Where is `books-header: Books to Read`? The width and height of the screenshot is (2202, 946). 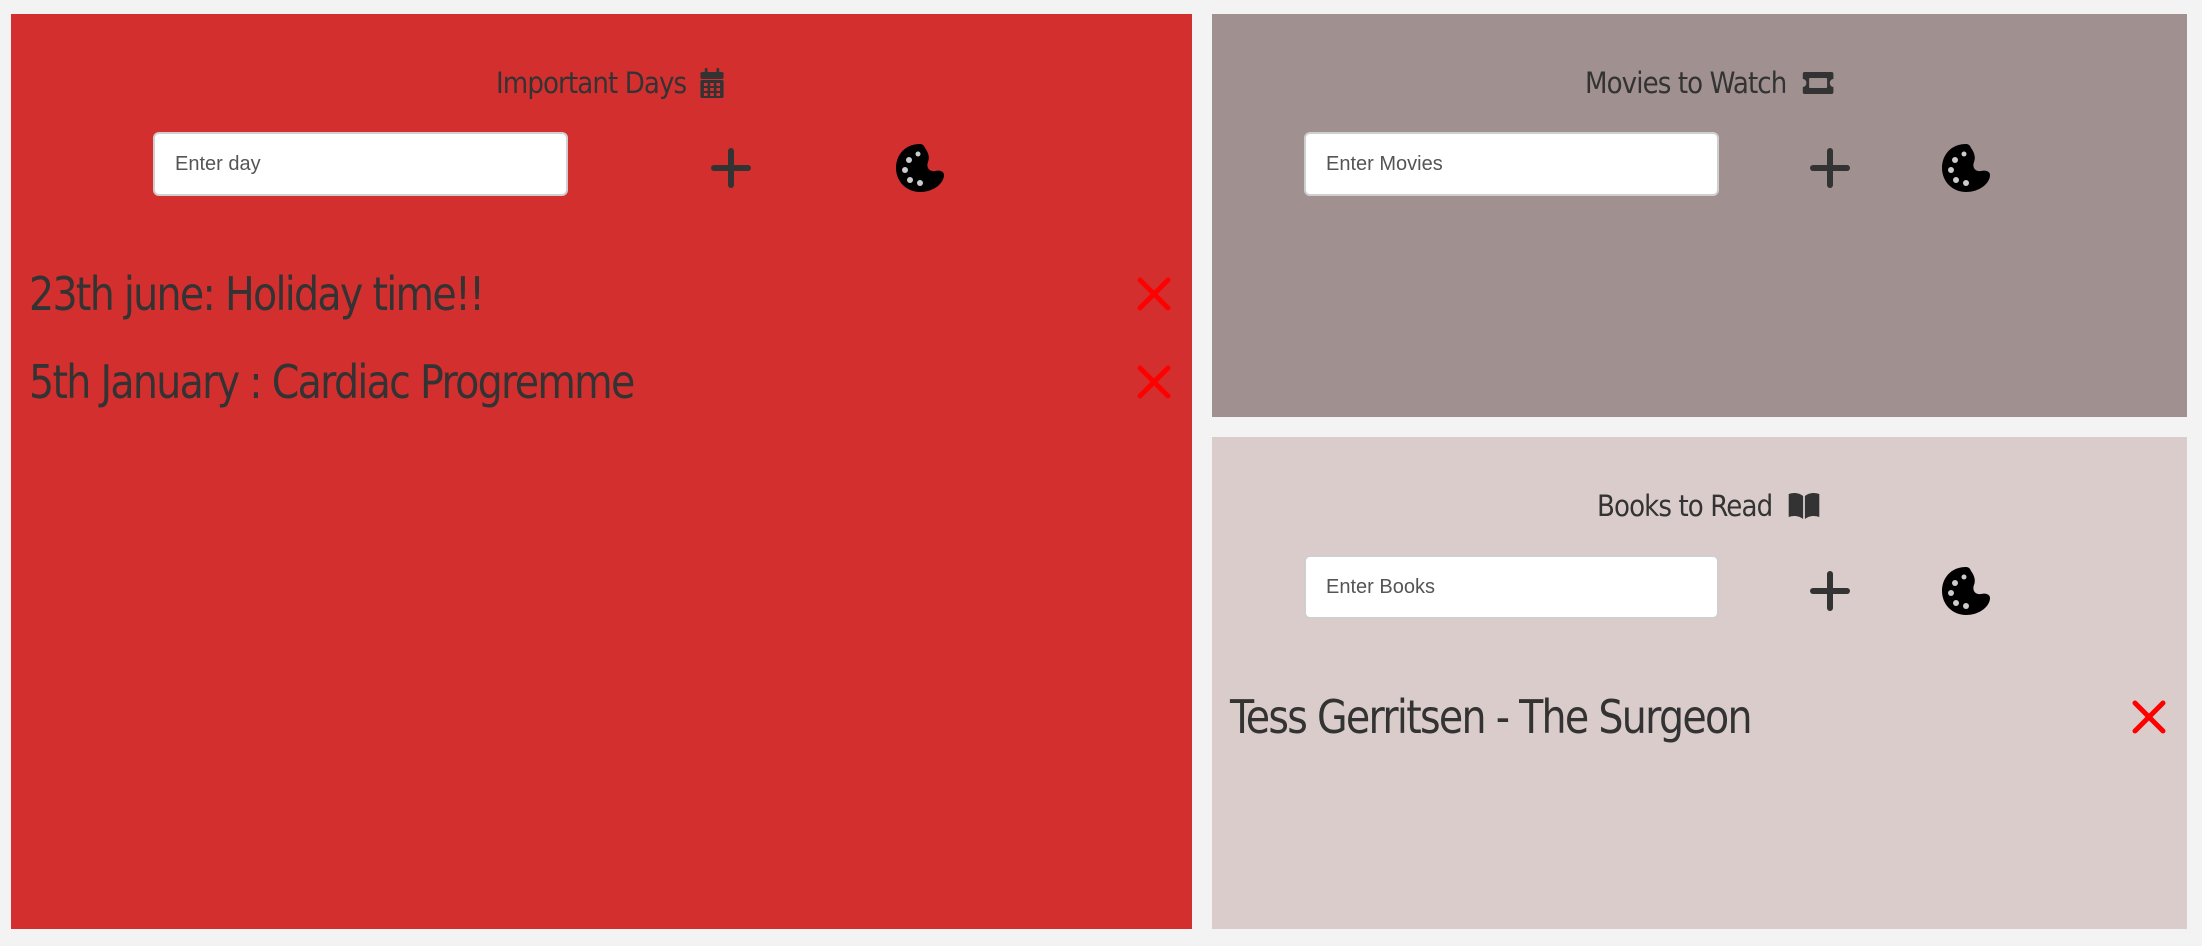 books-header: Books to Read is located at coordinates (1709, 506).